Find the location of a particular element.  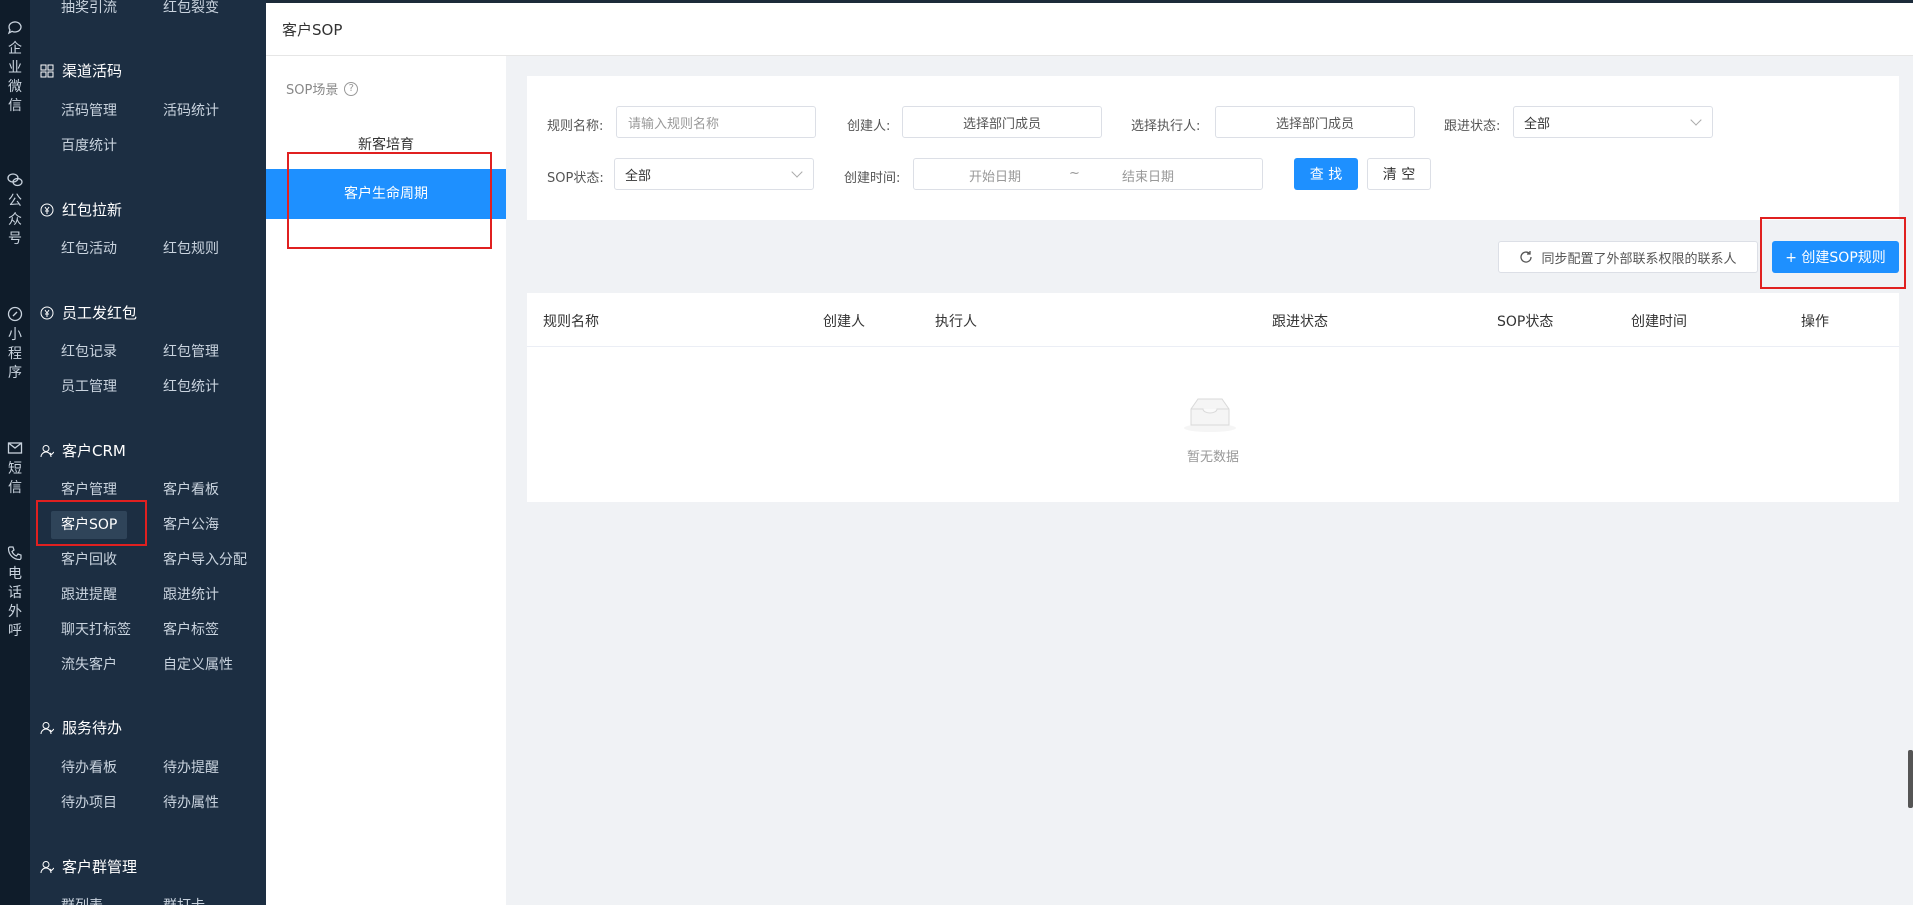

menu-item: 红包活动 is located at coordinates (89, 249).